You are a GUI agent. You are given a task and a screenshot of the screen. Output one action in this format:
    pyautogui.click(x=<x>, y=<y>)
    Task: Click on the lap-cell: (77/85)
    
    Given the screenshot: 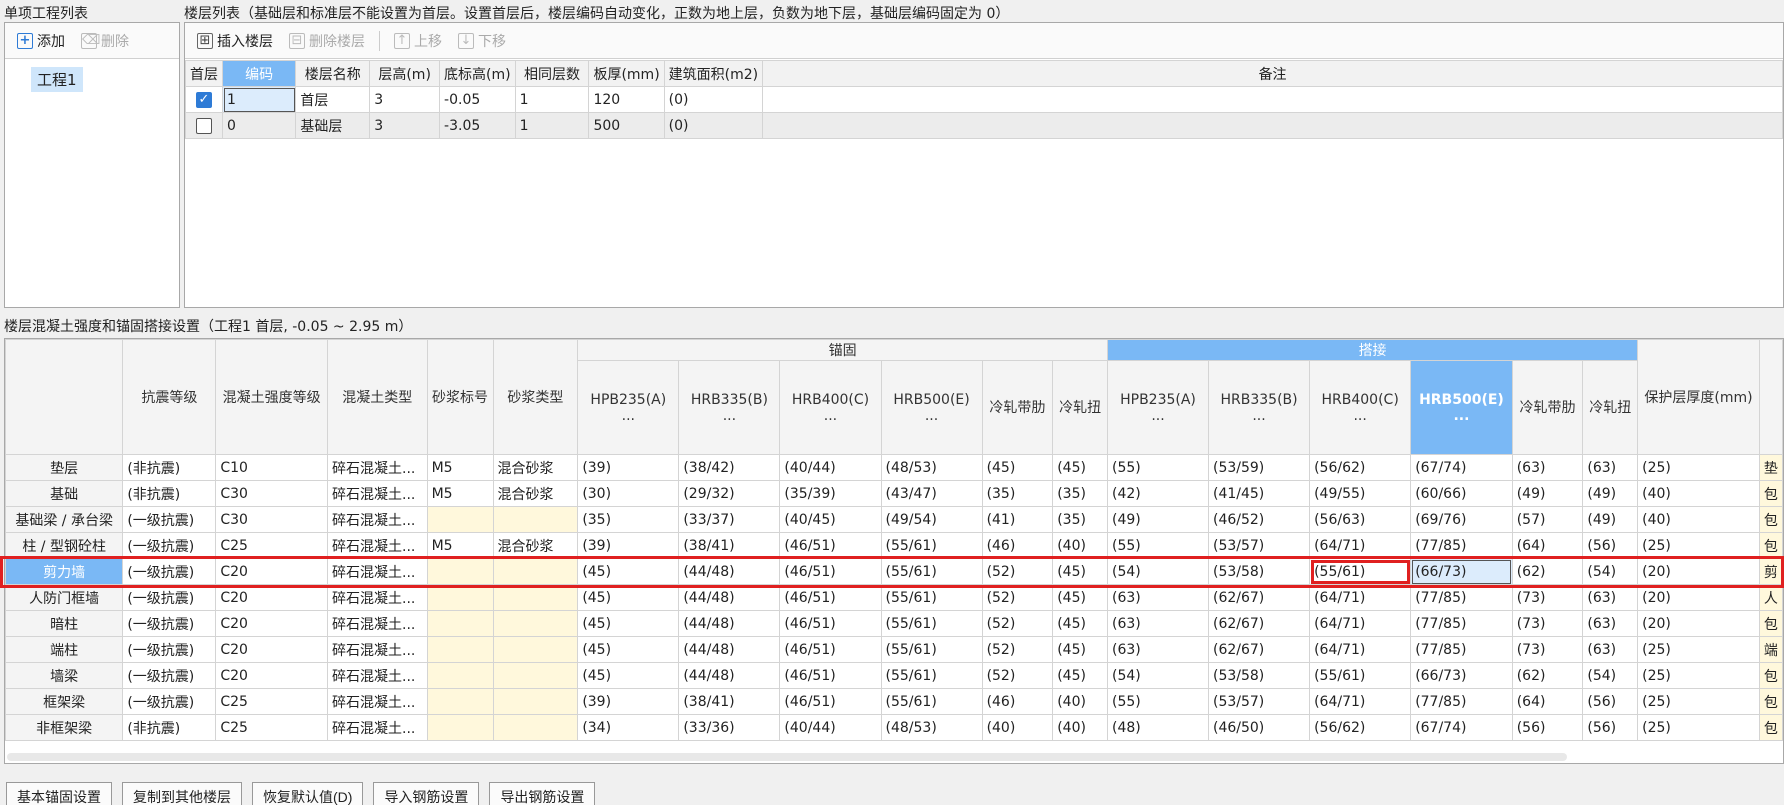 What is the action you would take?
    pyautogui.click(x=1461, y=623)
    